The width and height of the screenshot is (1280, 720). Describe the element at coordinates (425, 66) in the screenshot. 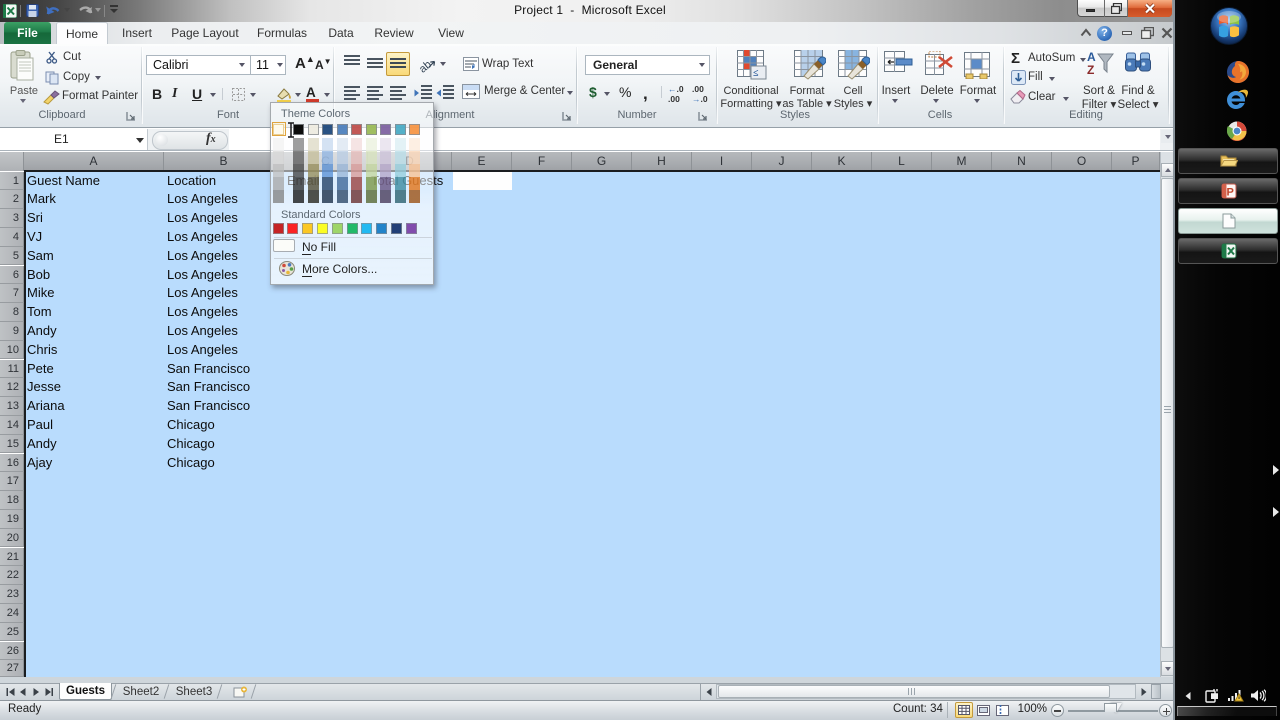

I see `svg-text: ab` at that location.